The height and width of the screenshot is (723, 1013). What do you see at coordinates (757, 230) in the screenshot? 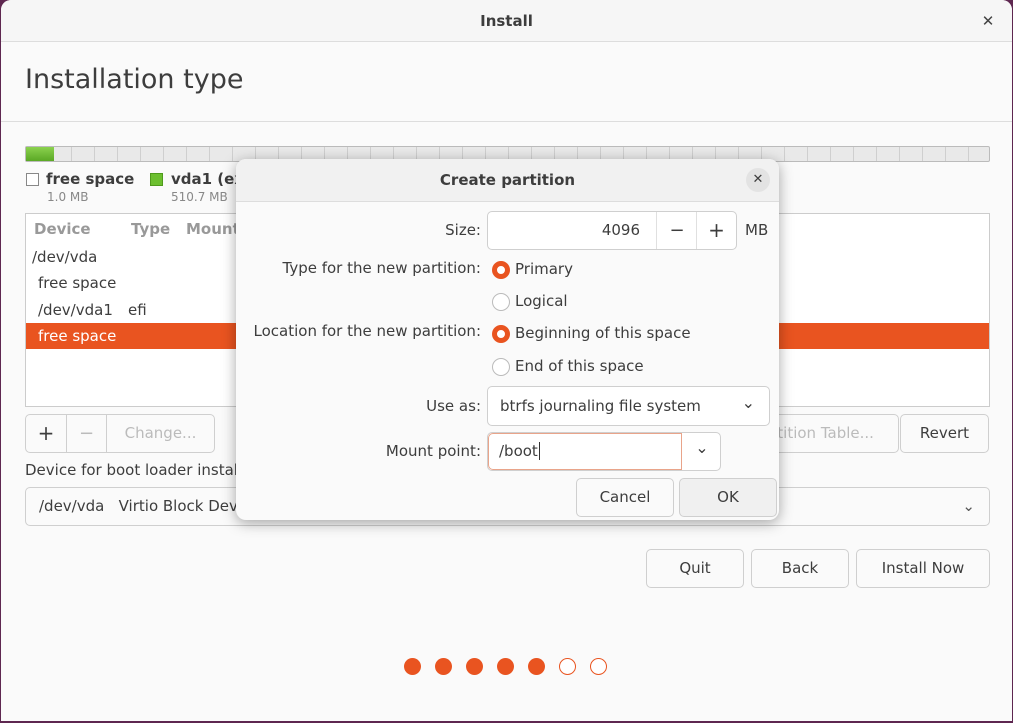
I see `size-unit: MB` at bounding box center [757, 230].